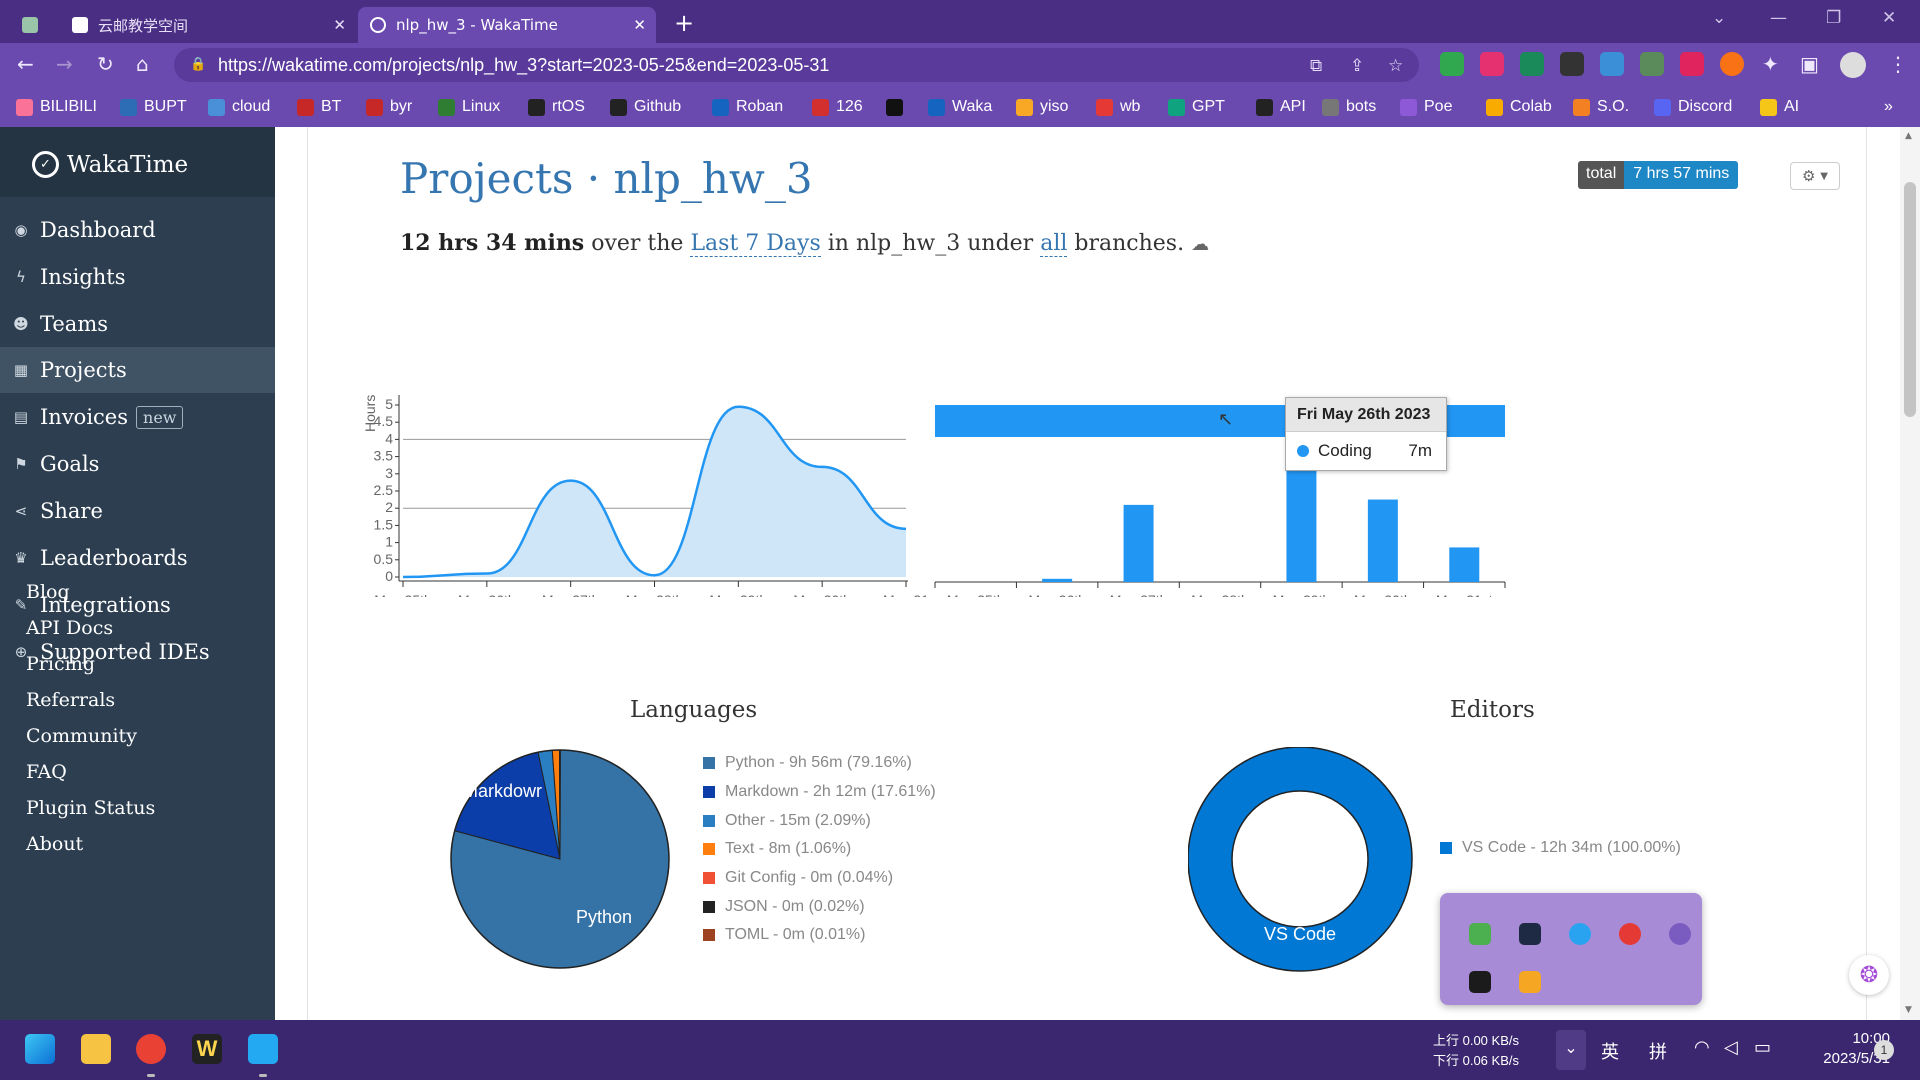  What do you see at coordinates (469, 107) in the screenshot?
I see `bookmark-item: Linux` at bounding box center [469, 107].